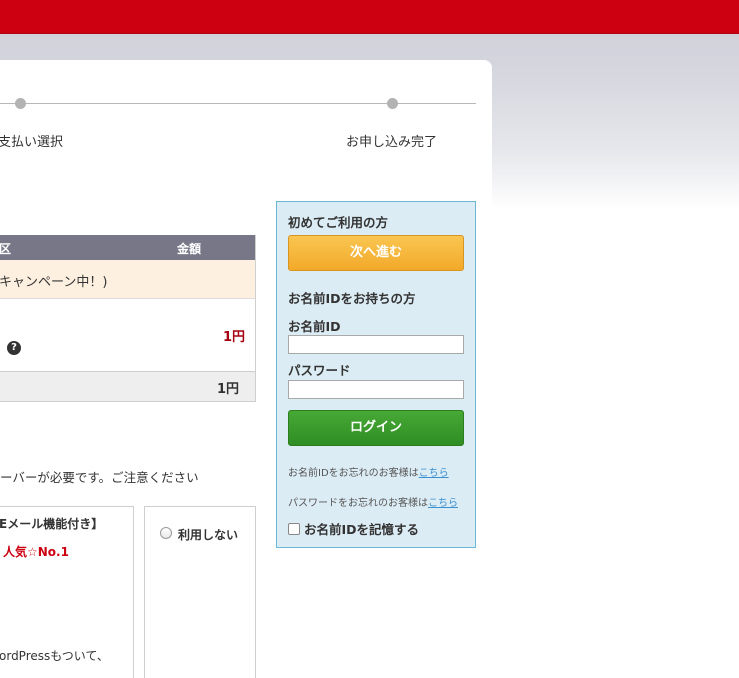 The height and width of the screenshot is (678, 739). What do you see at coordinates (319, 370) in the screenshot?
I see `password-label: パスワード` at bounding box center [319, 370].